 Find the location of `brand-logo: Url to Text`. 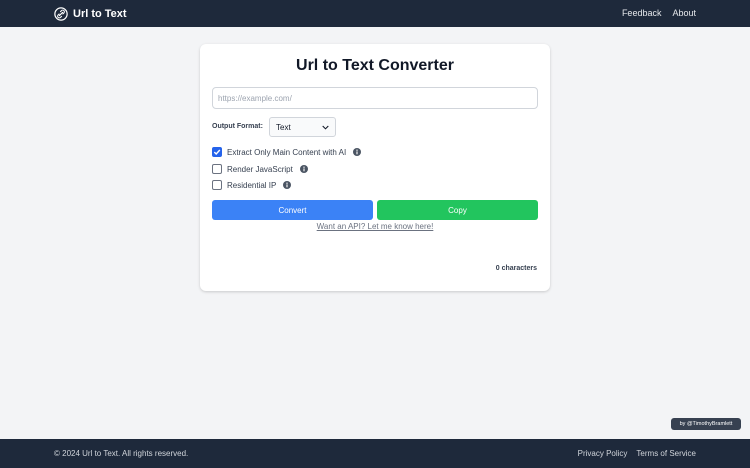

brand-logo: Url to Text is located at coordinates (90, 13).